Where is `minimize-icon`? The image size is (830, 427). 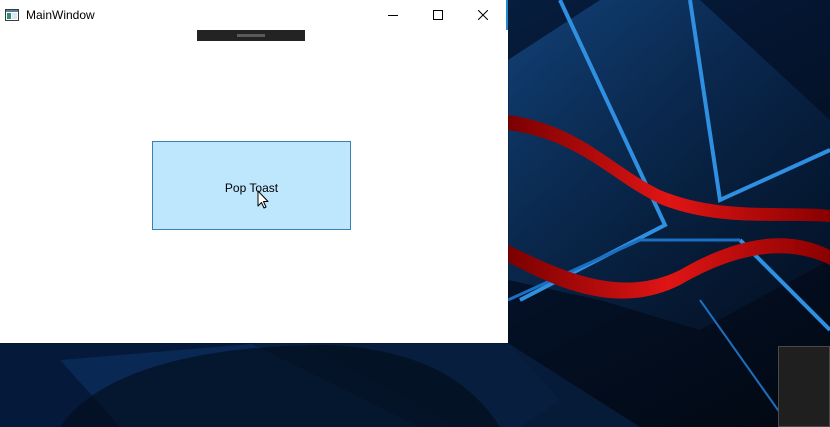
minimize-icon is located at coordinates (393, 15).